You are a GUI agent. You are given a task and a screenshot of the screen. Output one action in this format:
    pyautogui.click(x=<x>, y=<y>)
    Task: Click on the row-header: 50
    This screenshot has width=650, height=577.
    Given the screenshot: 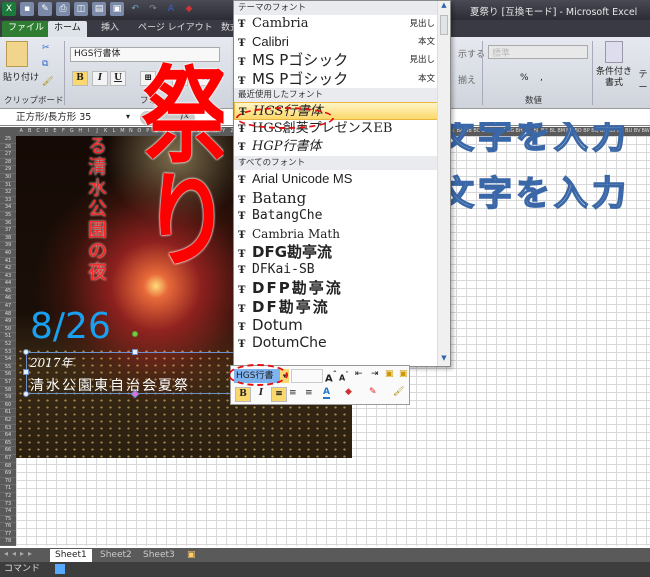 What is the action you would take?
    pyautogui.click(x=8, y=330)
    